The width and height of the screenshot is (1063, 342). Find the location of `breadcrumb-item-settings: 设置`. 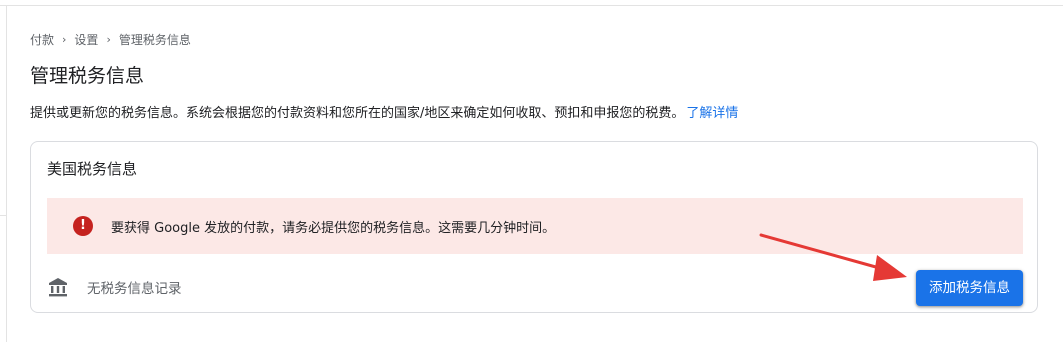

breadcrumb-item-settings: 设置 is located at coordinates (86, 39).